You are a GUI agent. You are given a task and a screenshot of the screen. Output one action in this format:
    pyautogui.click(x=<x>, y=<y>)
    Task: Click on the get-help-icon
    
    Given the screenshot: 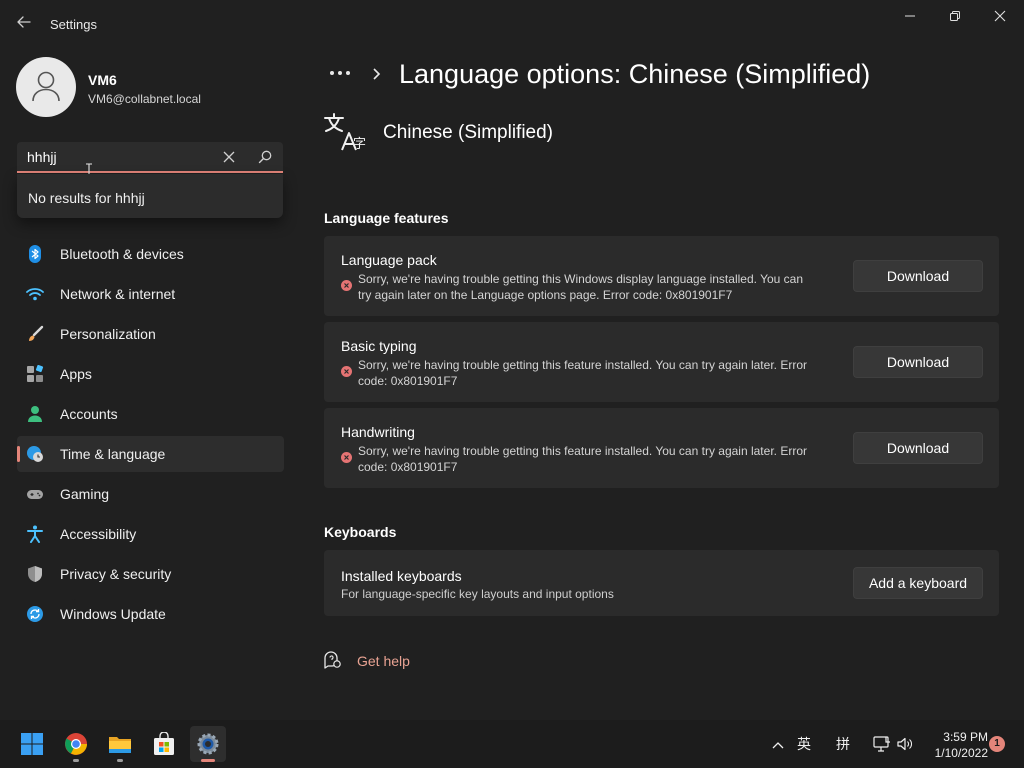 What is the action you would take?
    pyautogui.click(x=332, y=660)
    